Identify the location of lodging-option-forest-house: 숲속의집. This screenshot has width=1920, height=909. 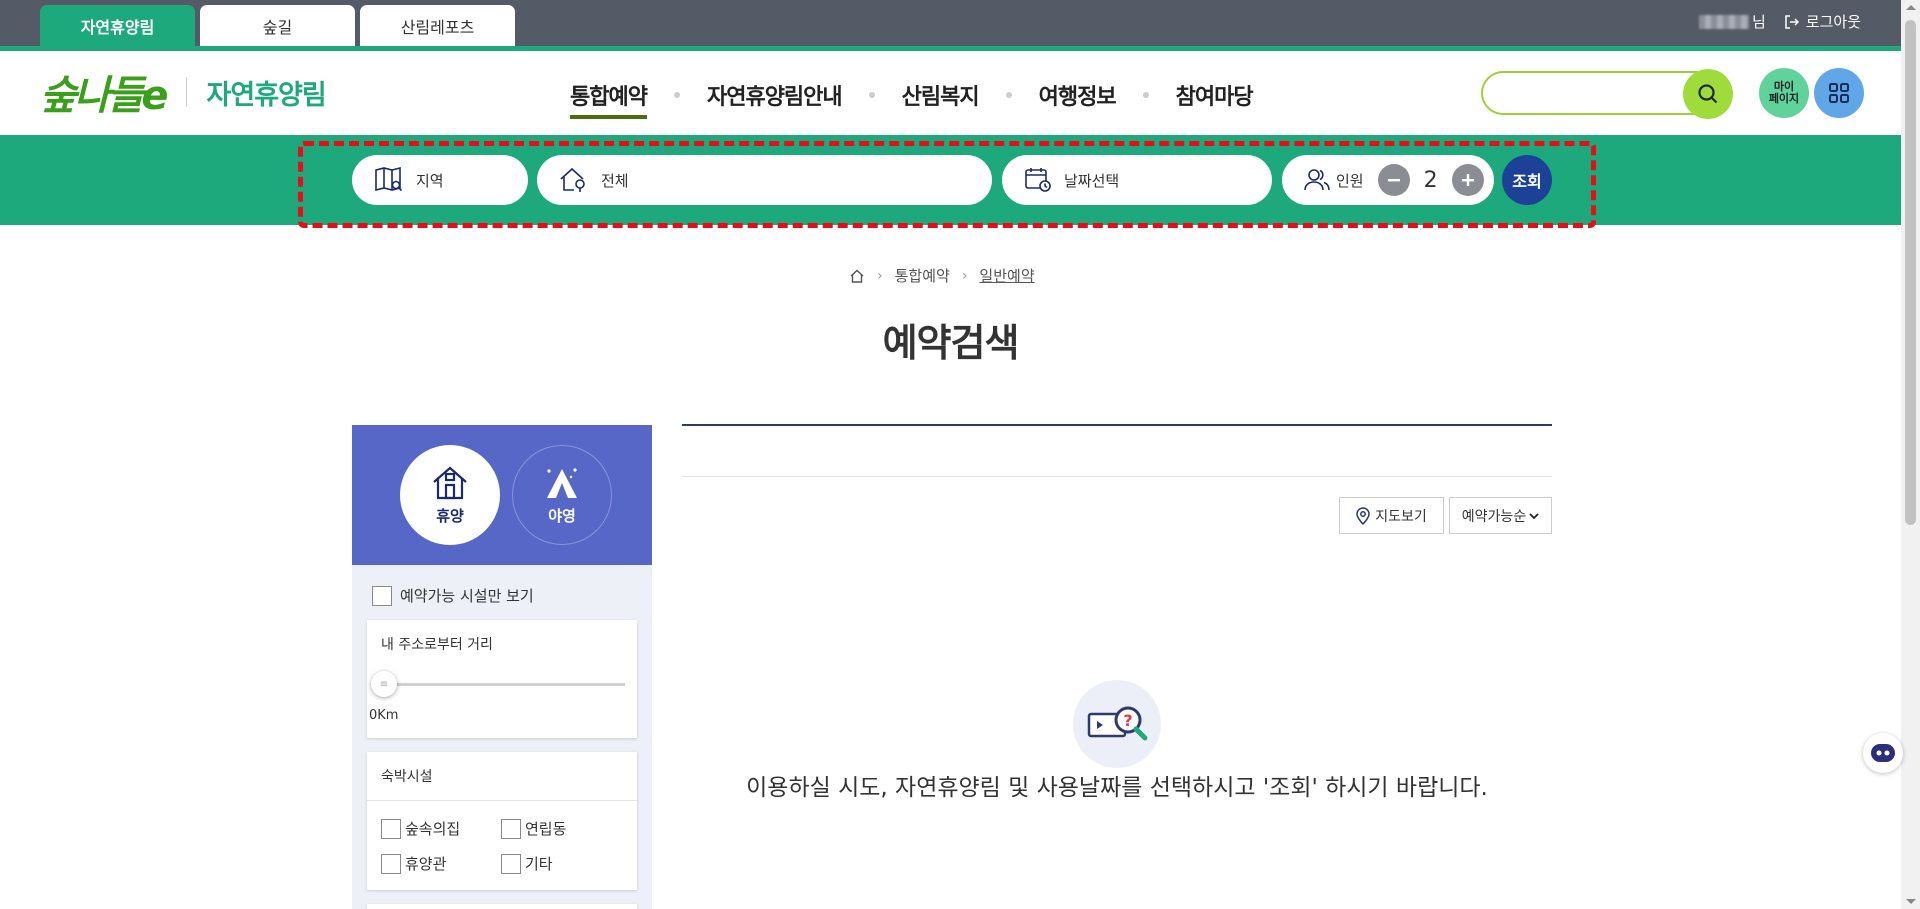
(441, 828).